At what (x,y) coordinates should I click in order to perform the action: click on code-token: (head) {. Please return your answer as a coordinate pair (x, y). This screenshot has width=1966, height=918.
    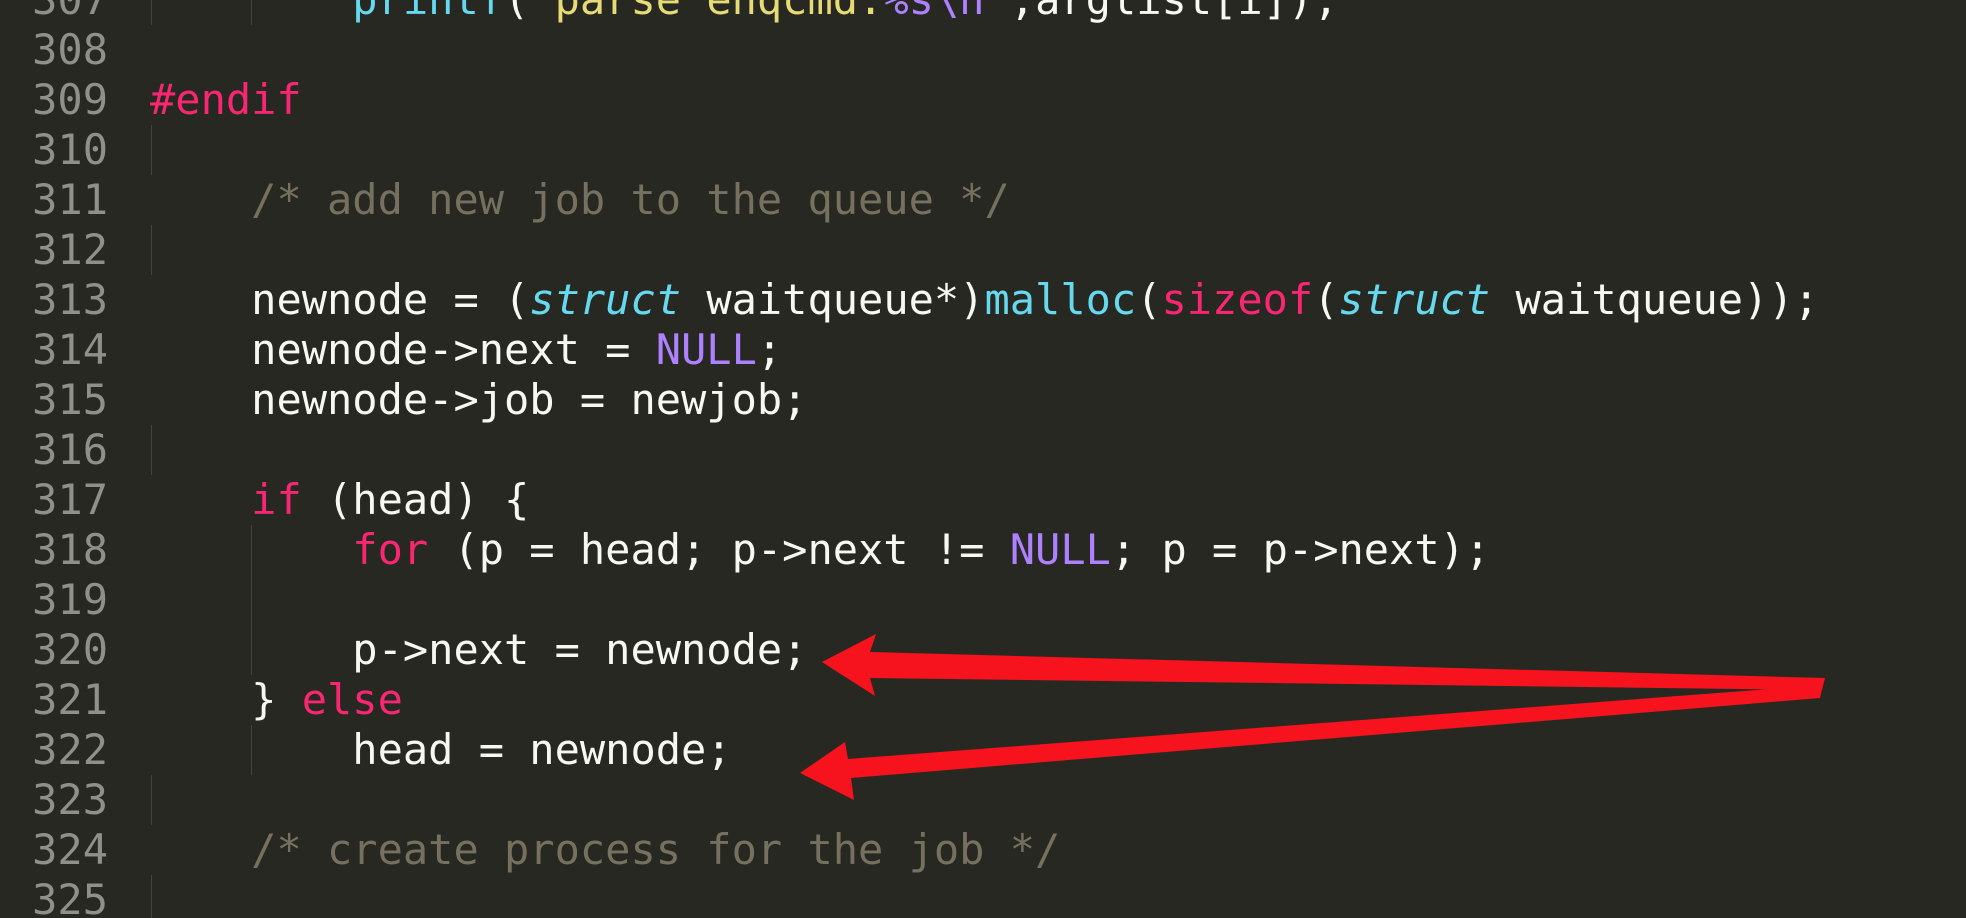
    Looking at the image, I should click on (415, 499).